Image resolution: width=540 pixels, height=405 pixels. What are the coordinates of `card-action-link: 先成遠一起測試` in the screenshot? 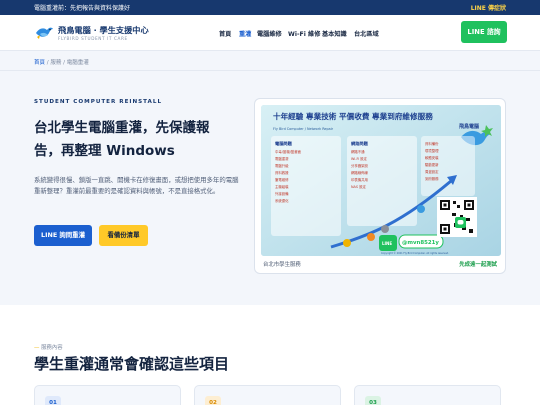 It's located at (478, 264).